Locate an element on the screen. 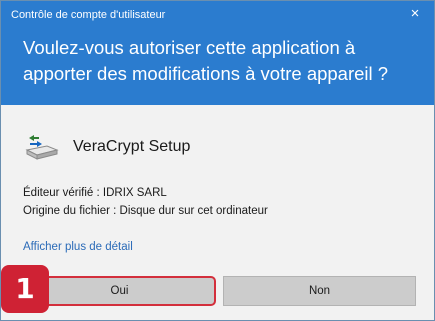  close-button: × is located at coordinates (415, 14).